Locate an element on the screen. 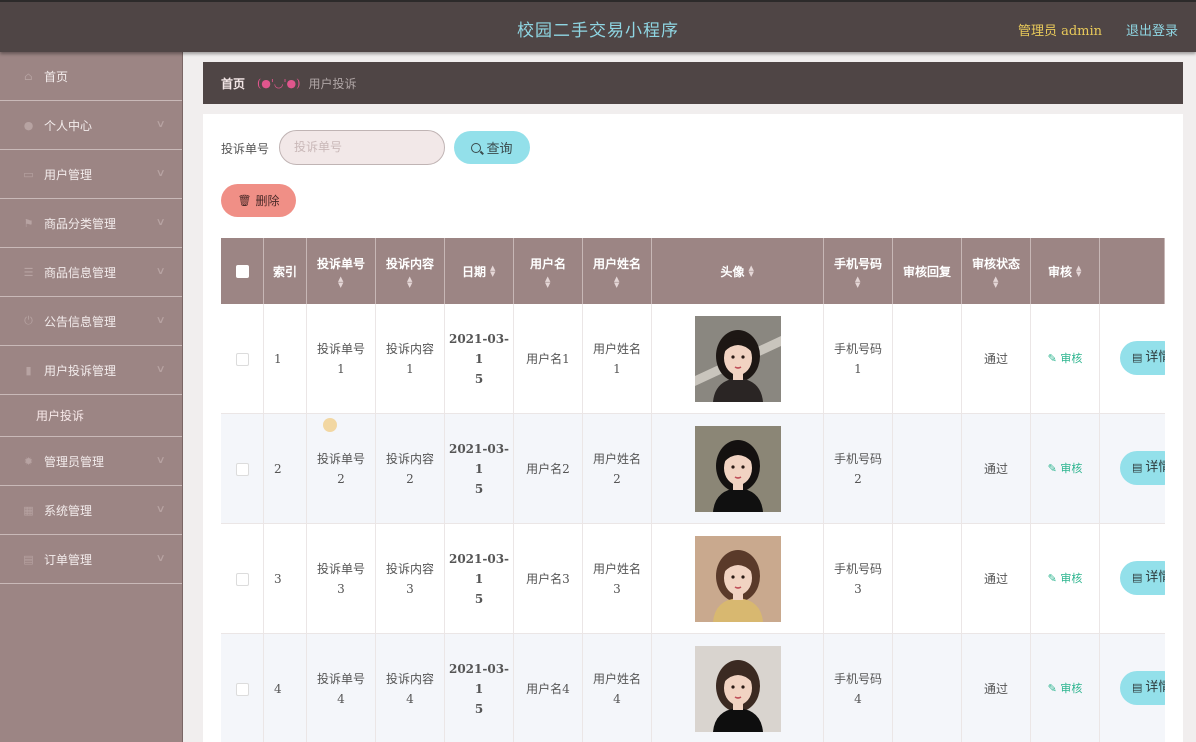  sidebar-item-0: ⌂ 首页 is located at coordinates (91, 76).